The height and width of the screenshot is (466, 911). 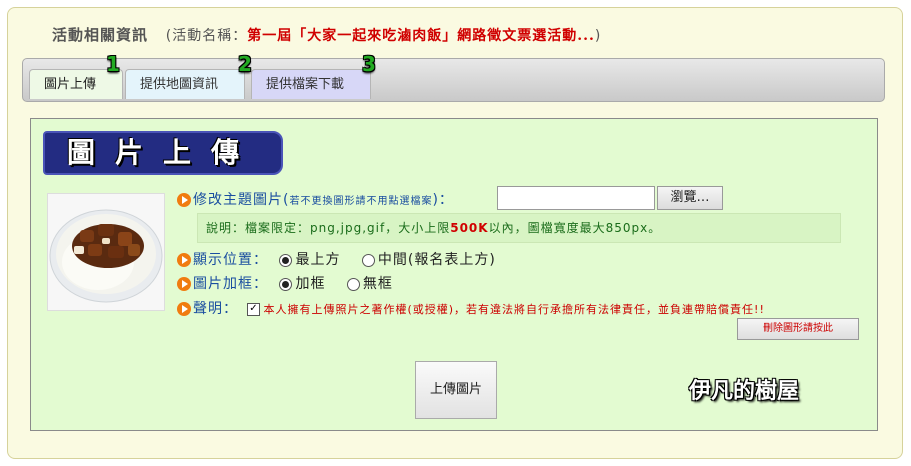 I want to click on tab-number-3: 3, so click(x=369, y=64).